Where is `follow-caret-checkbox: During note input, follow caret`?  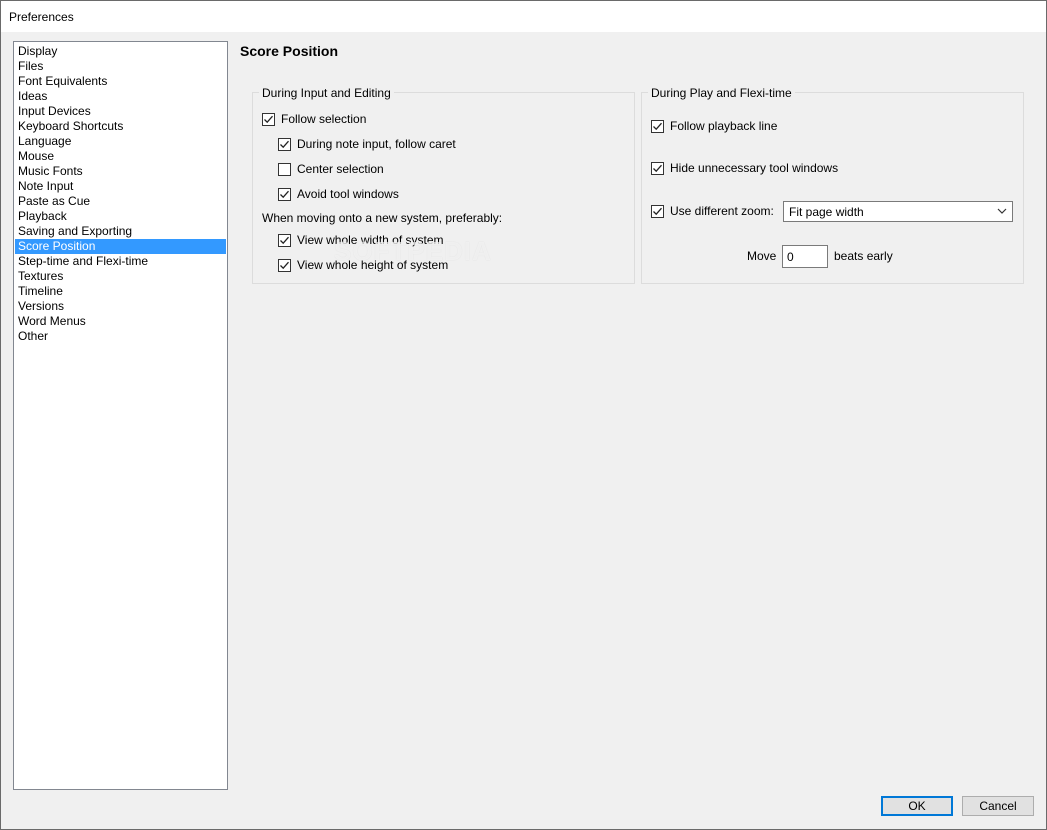
follow-caret-checkbox: During note input, follow caret is located at coordinates (367, 144).